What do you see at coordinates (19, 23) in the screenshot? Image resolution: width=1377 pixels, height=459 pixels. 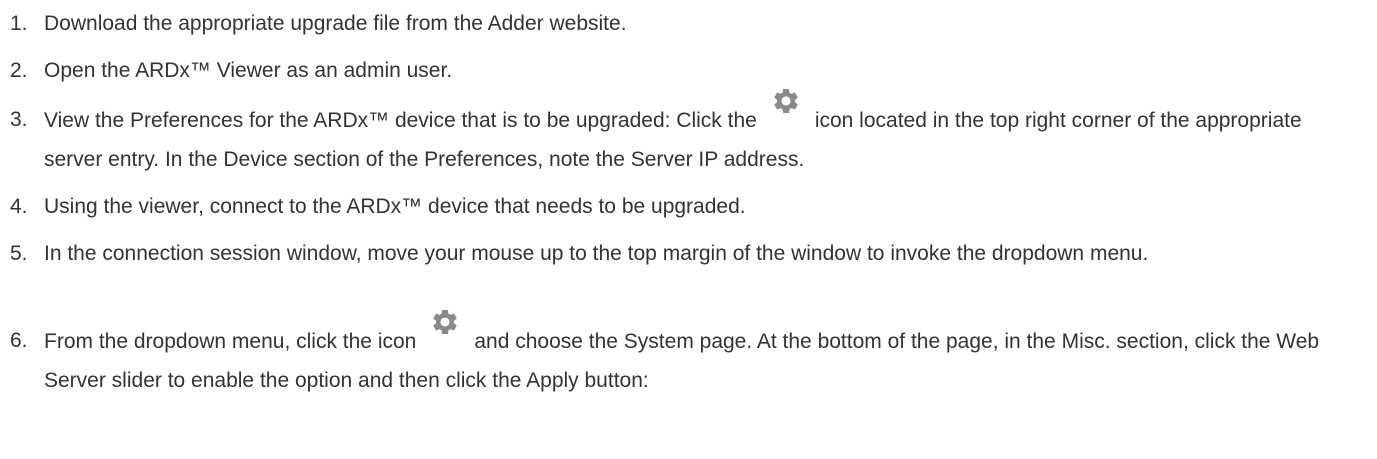 I see `step-number: 1.` at bounding box center [19, 23].